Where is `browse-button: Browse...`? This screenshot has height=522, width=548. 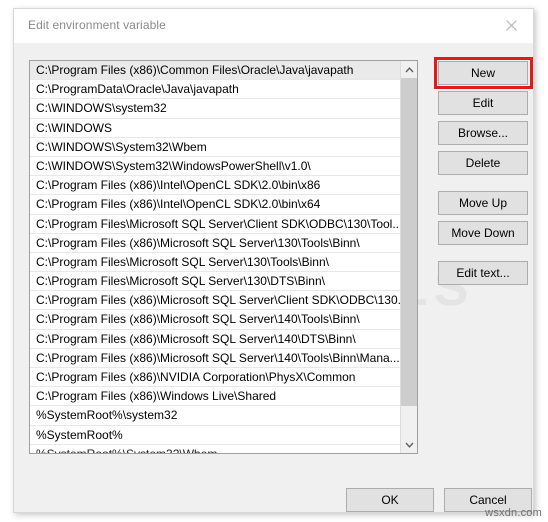
browse-button: Browse... is located at coordinates (483, 133).